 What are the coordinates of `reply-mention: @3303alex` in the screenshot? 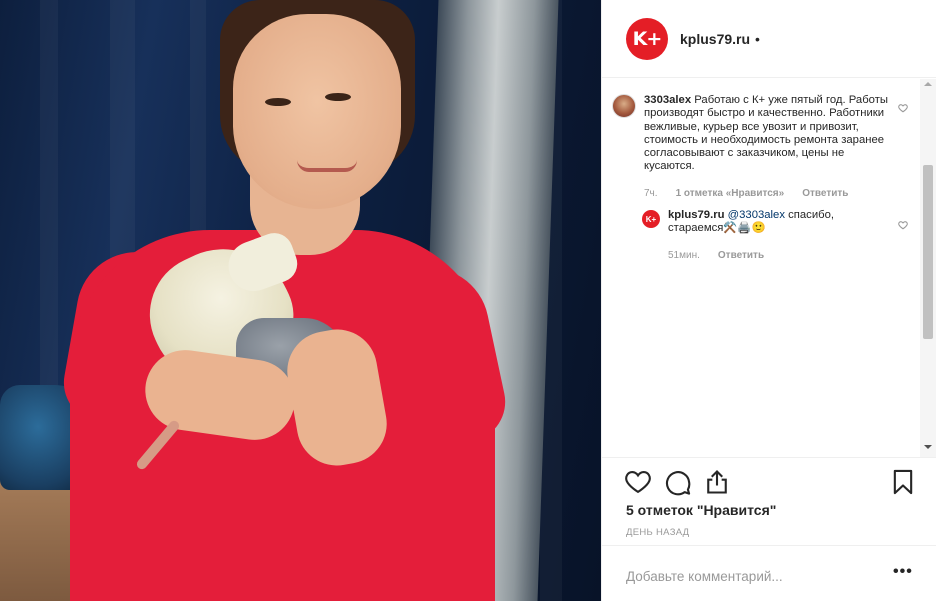 It's located at (756, 215).